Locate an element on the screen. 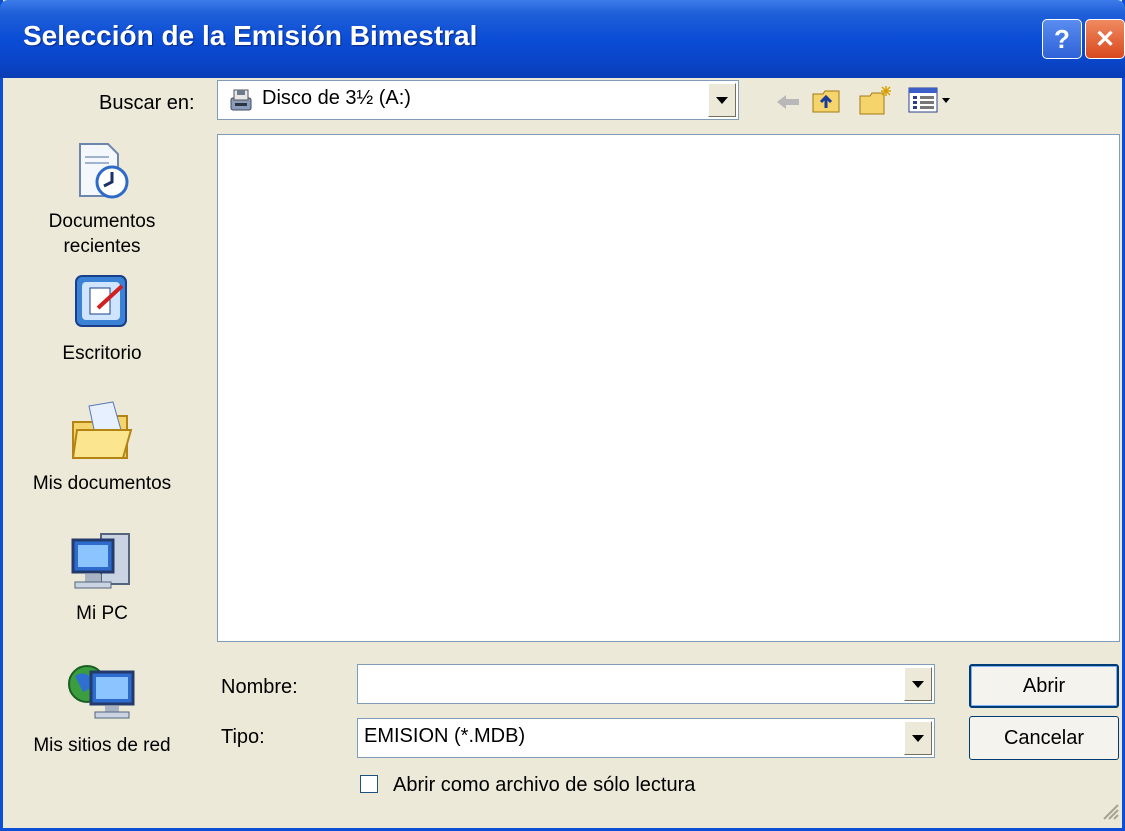 The image size is (1125, 831). look-in-dropdown: Disco de 3½ (A:) is located at coordinates (478, 100).